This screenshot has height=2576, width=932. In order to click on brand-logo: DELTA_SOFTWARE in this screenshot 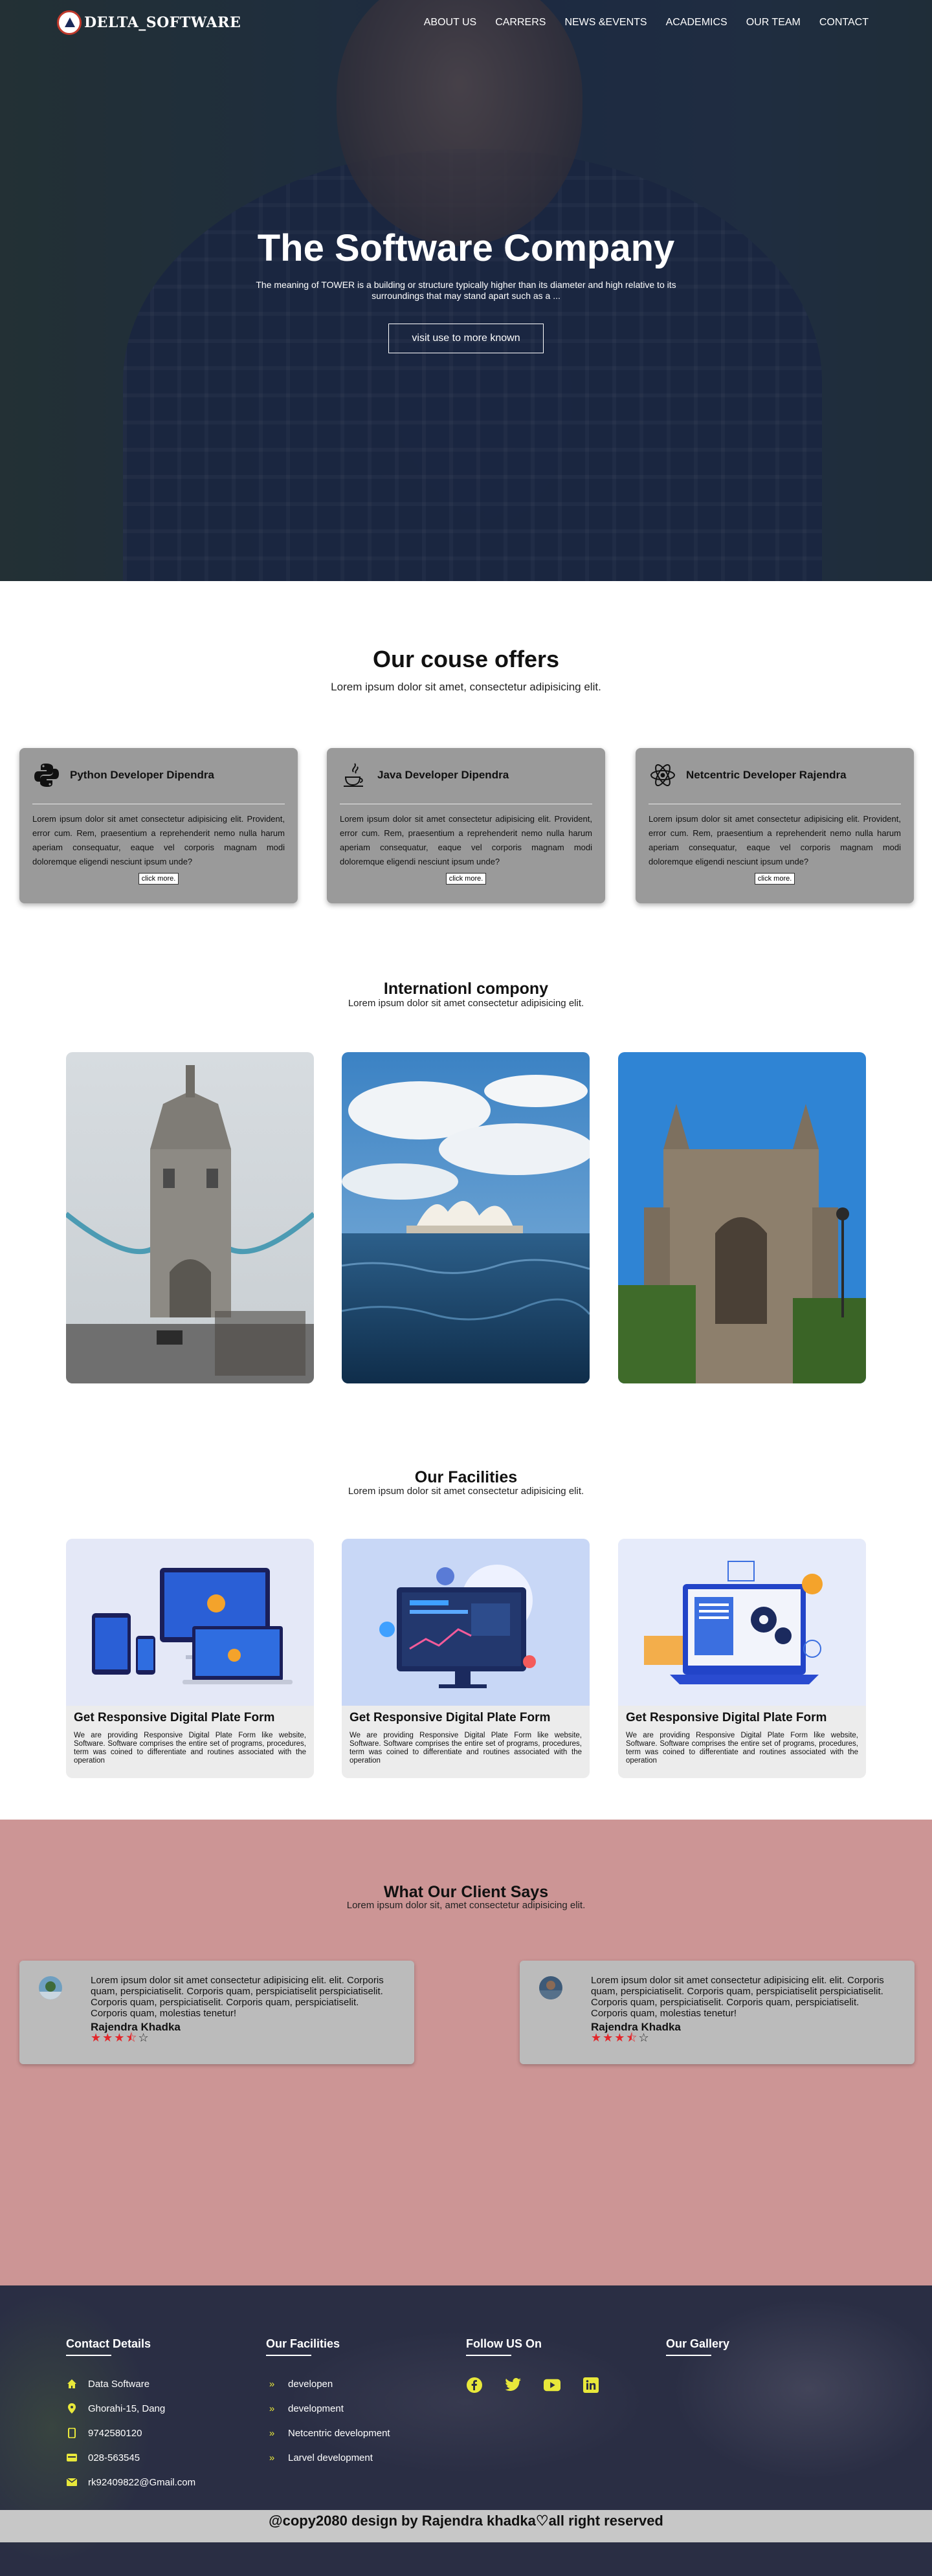, I will do `click(149, 23)`.